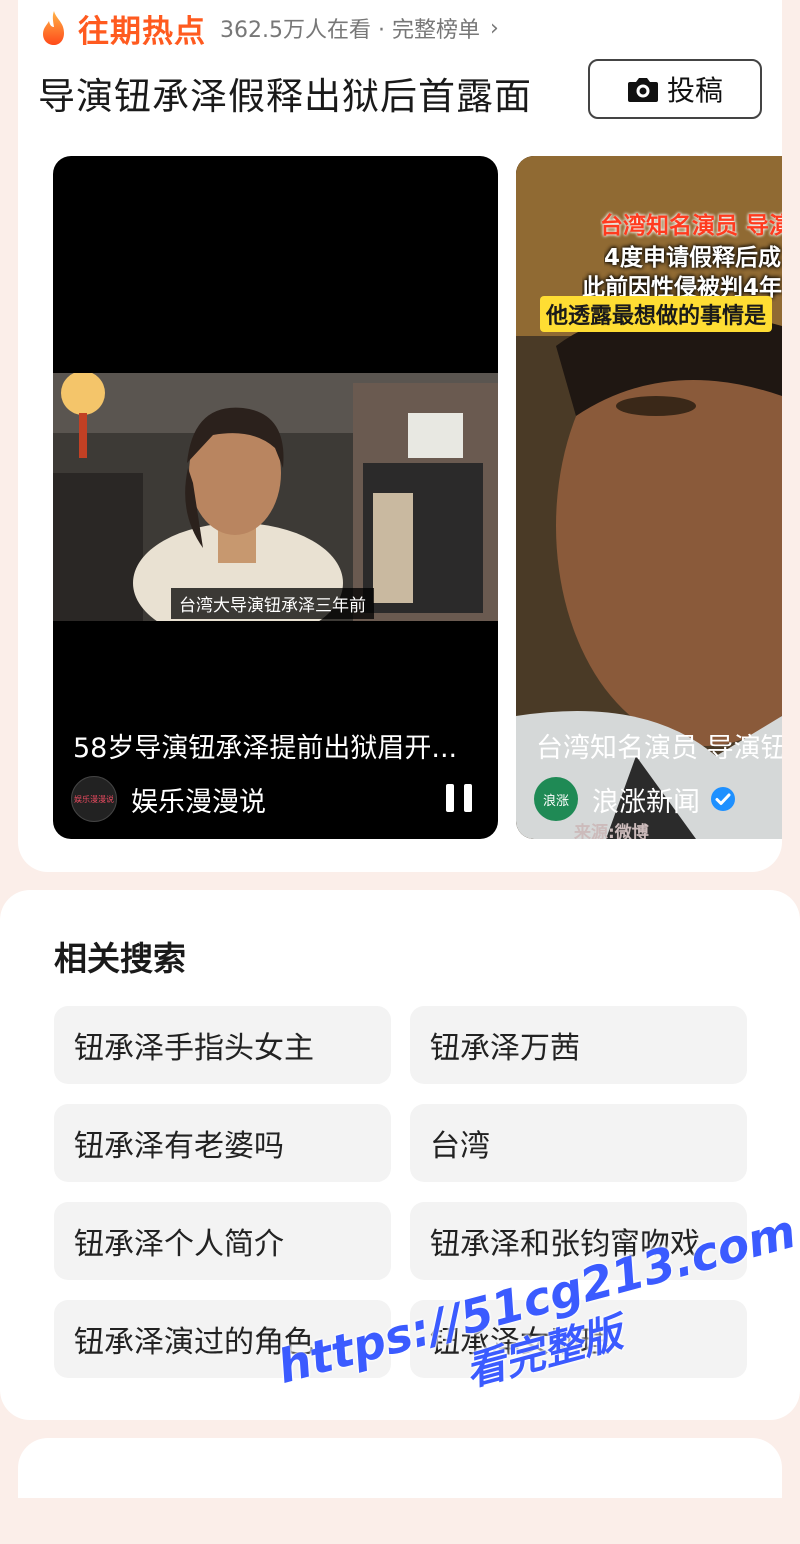  I want to click on flame-icon, so click(53, 28).